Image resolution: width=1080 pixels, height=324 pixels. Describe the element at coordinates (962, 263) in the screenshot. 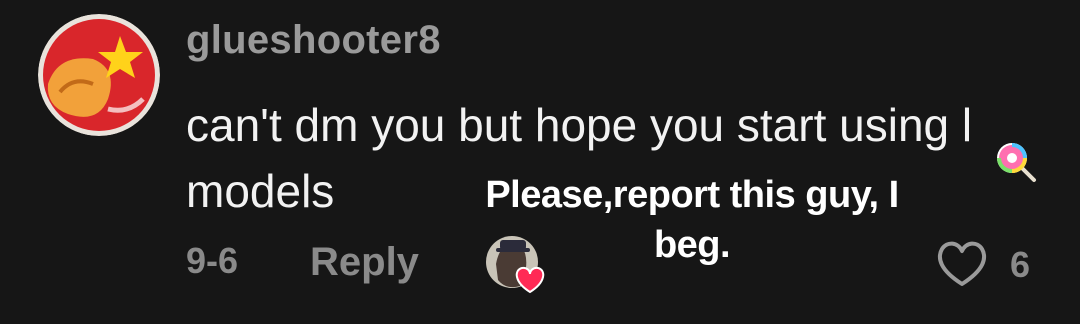

I see `heart-like-icon` at that location.